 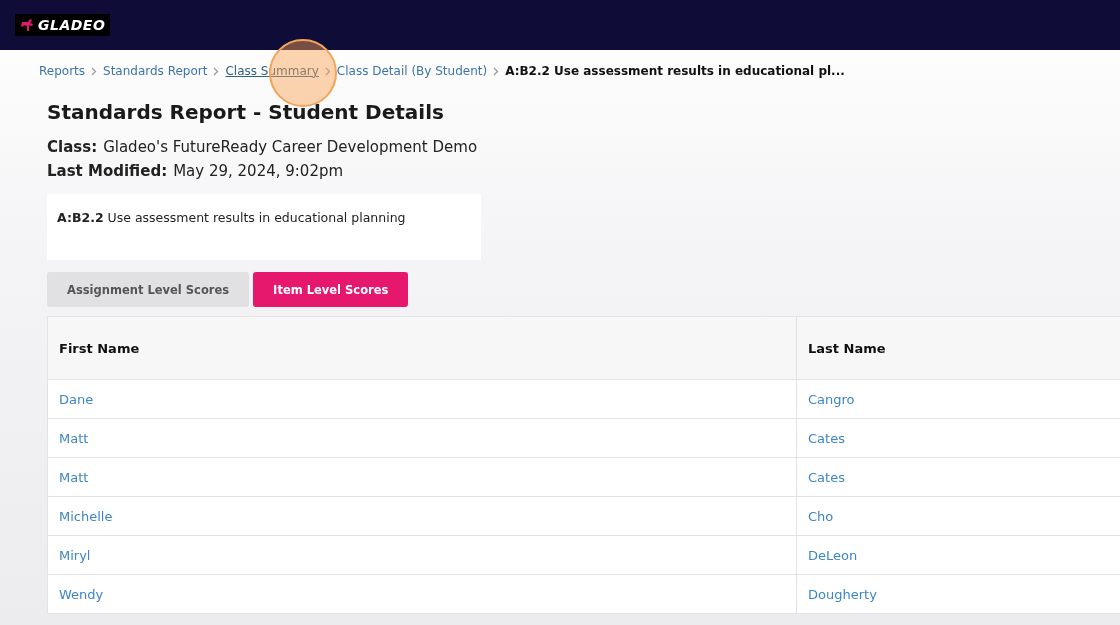 I want to click on score-tab: Assignment Level Scores, so click(x=148, y=289).